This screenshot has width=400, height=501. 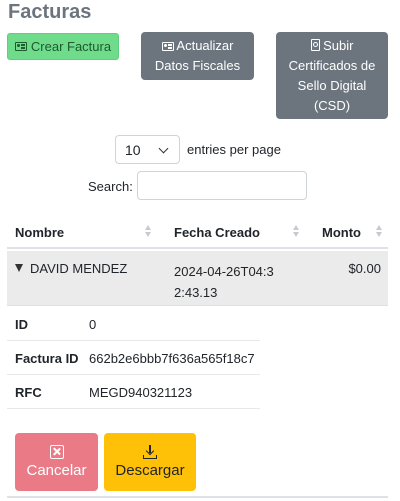 What do you see at coordinates (110, 186) in the screenshot?
I see `search-label: Search:` at bounding box center [110, 186].